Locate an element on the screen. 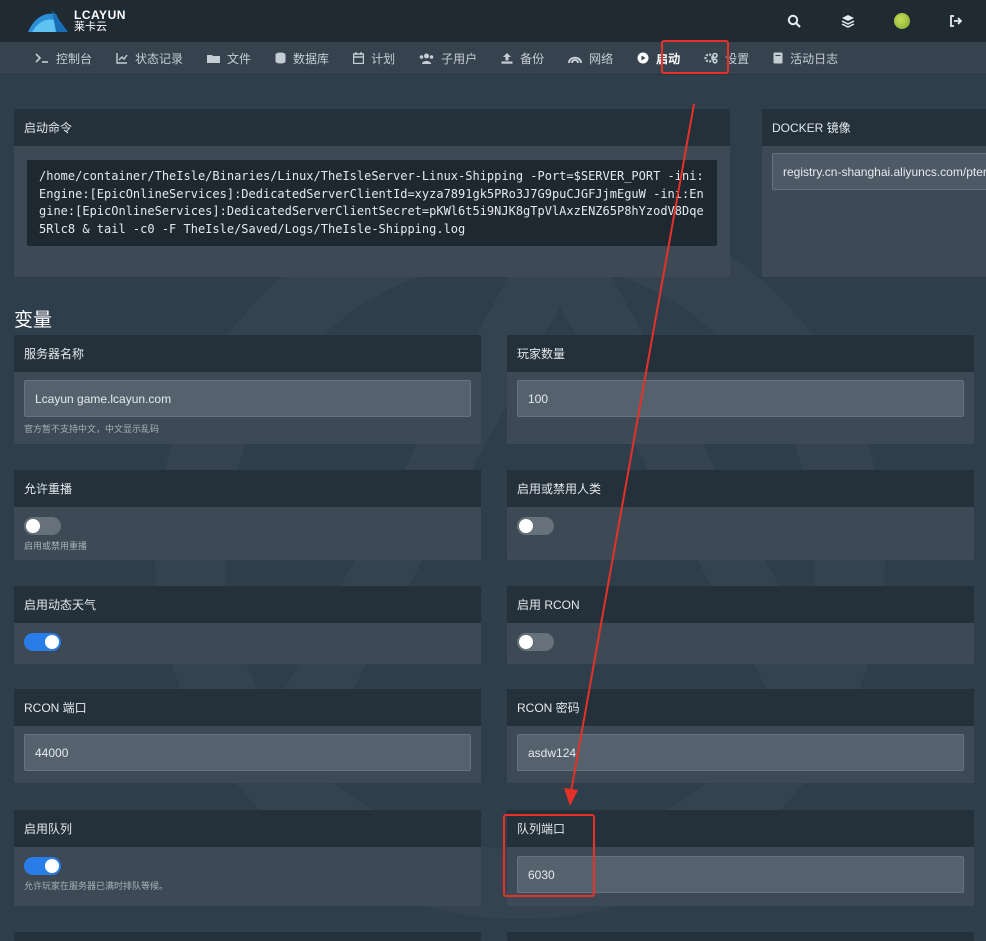  tab-backups: 备份 is located at coordinates (522, 58).